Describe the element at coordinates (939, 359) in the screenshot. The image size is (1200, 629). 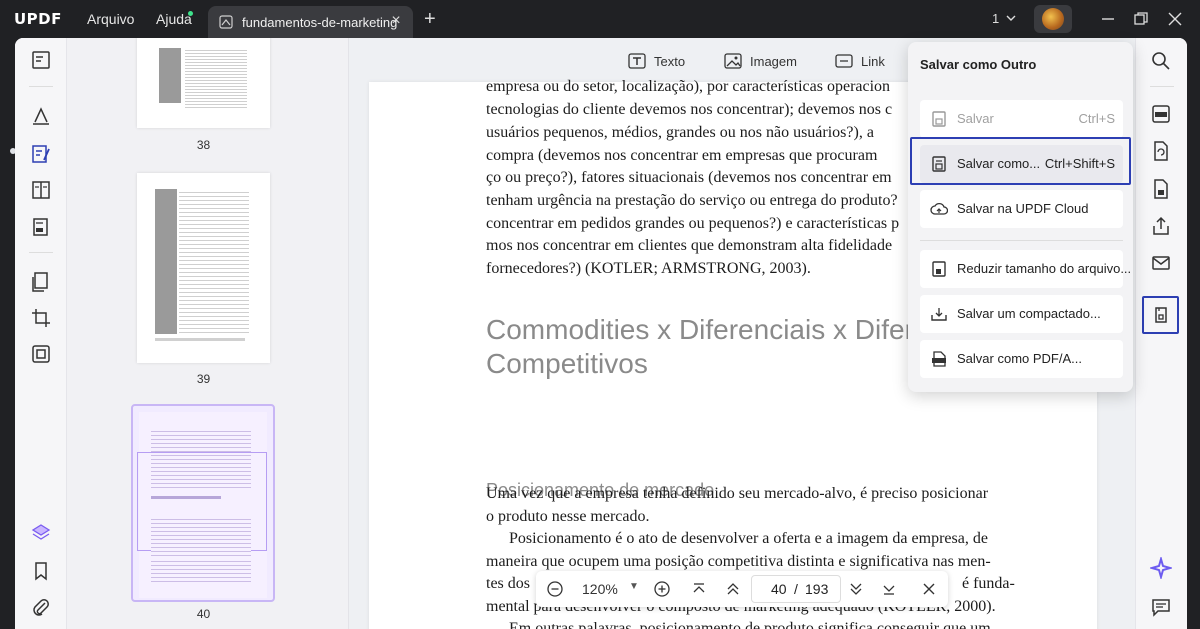
I see `pdfa-icon` at that location.